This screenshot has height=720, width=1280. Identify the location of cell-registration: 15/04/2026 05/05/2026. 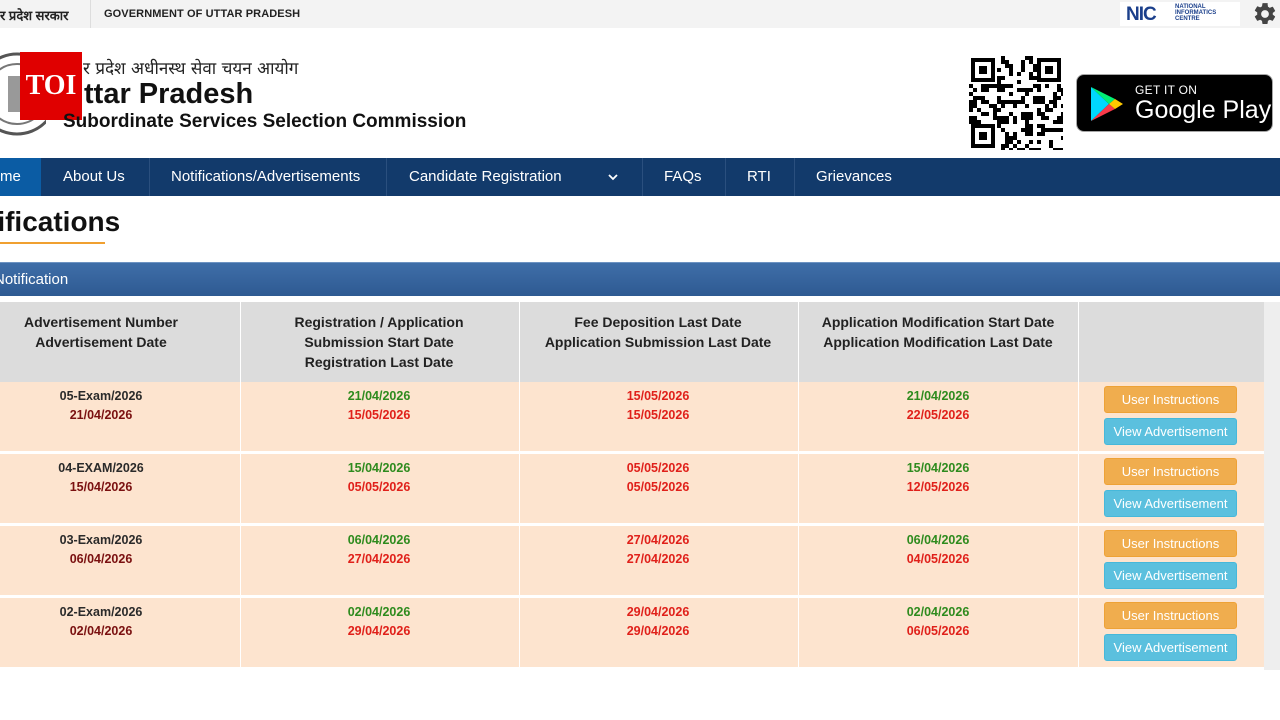
(379, 477).